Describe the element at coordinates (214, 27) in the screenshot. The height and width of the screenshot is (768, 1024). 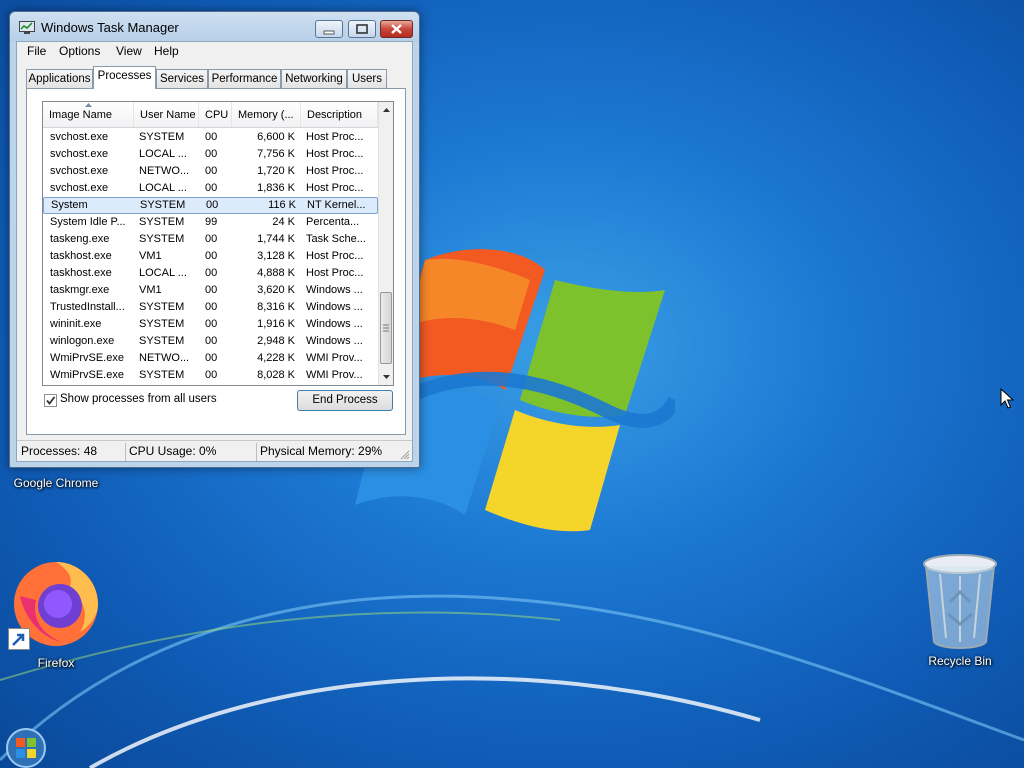
I see `title-bar: Windows Task Manager` at that location.